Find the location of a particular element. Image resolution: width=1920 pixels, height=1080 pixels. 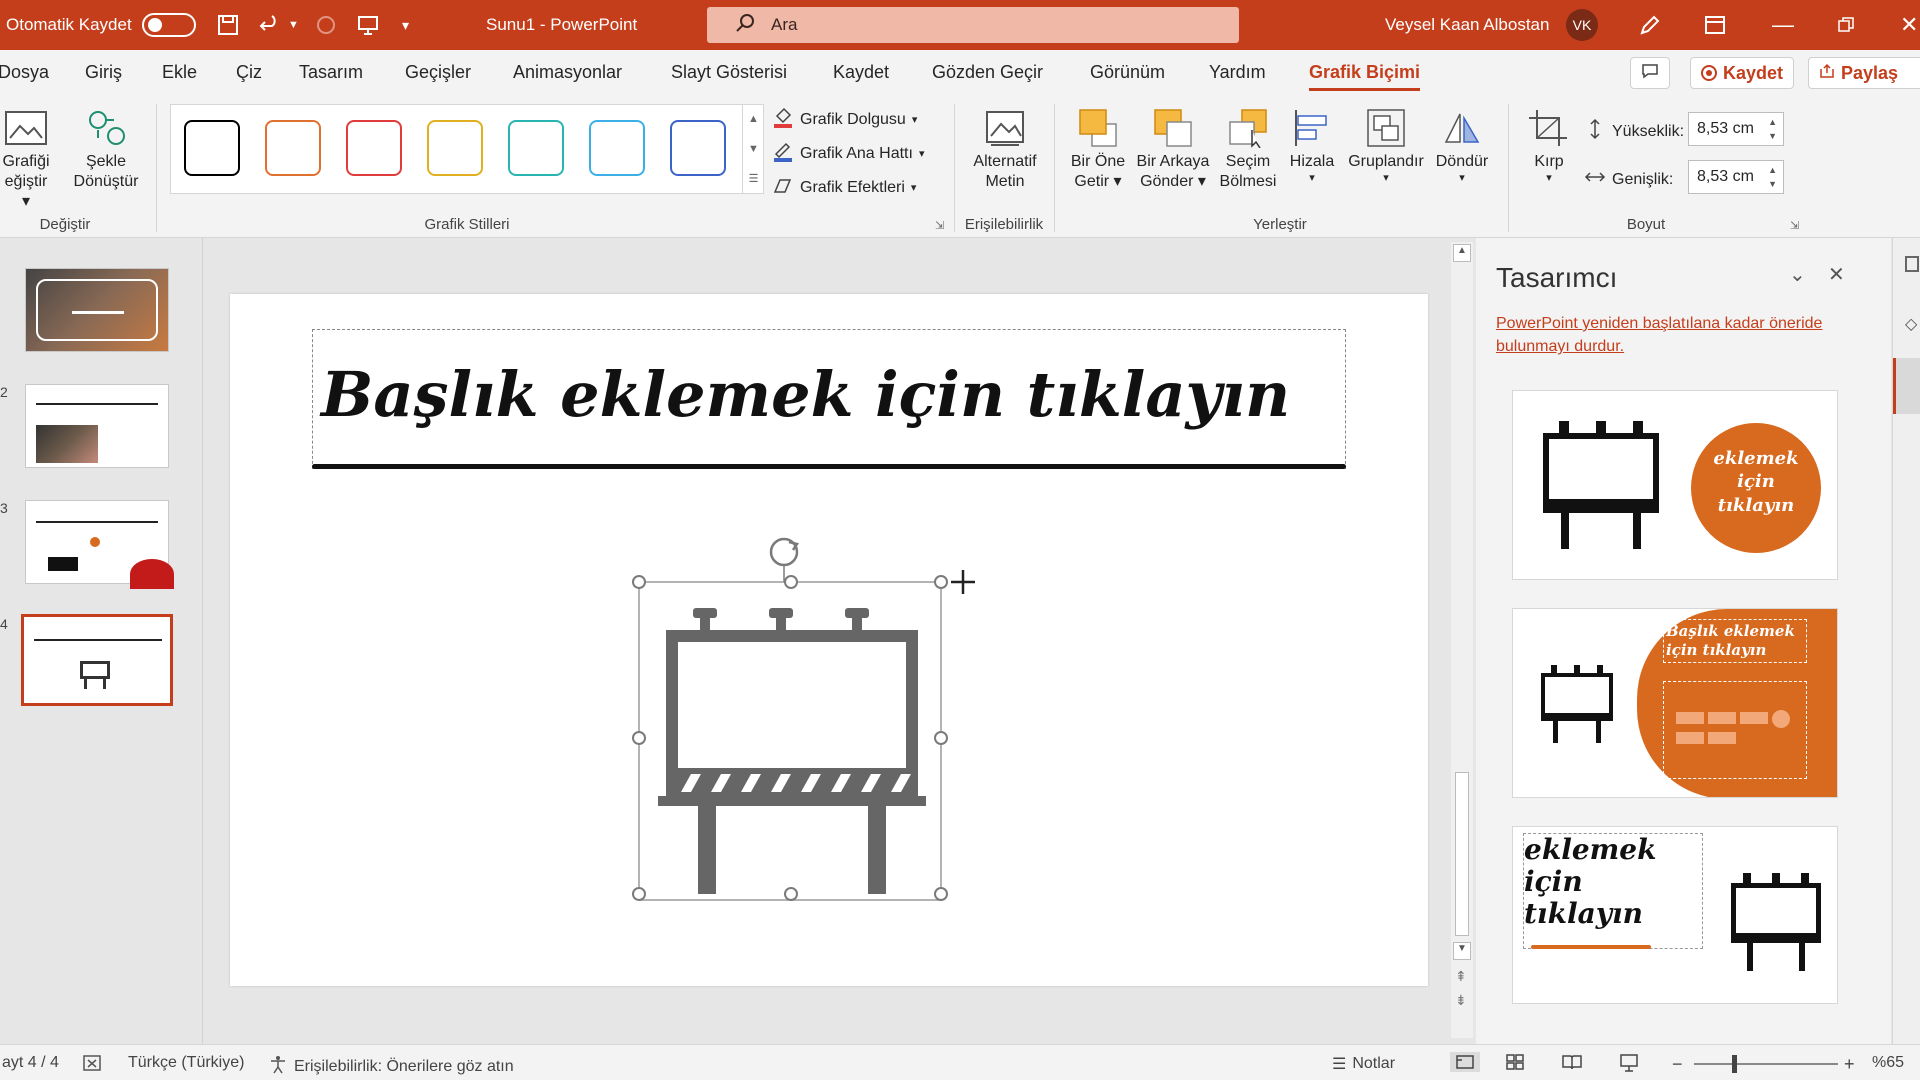

tab-design: Tasarım is located at coordinates (331, 72).